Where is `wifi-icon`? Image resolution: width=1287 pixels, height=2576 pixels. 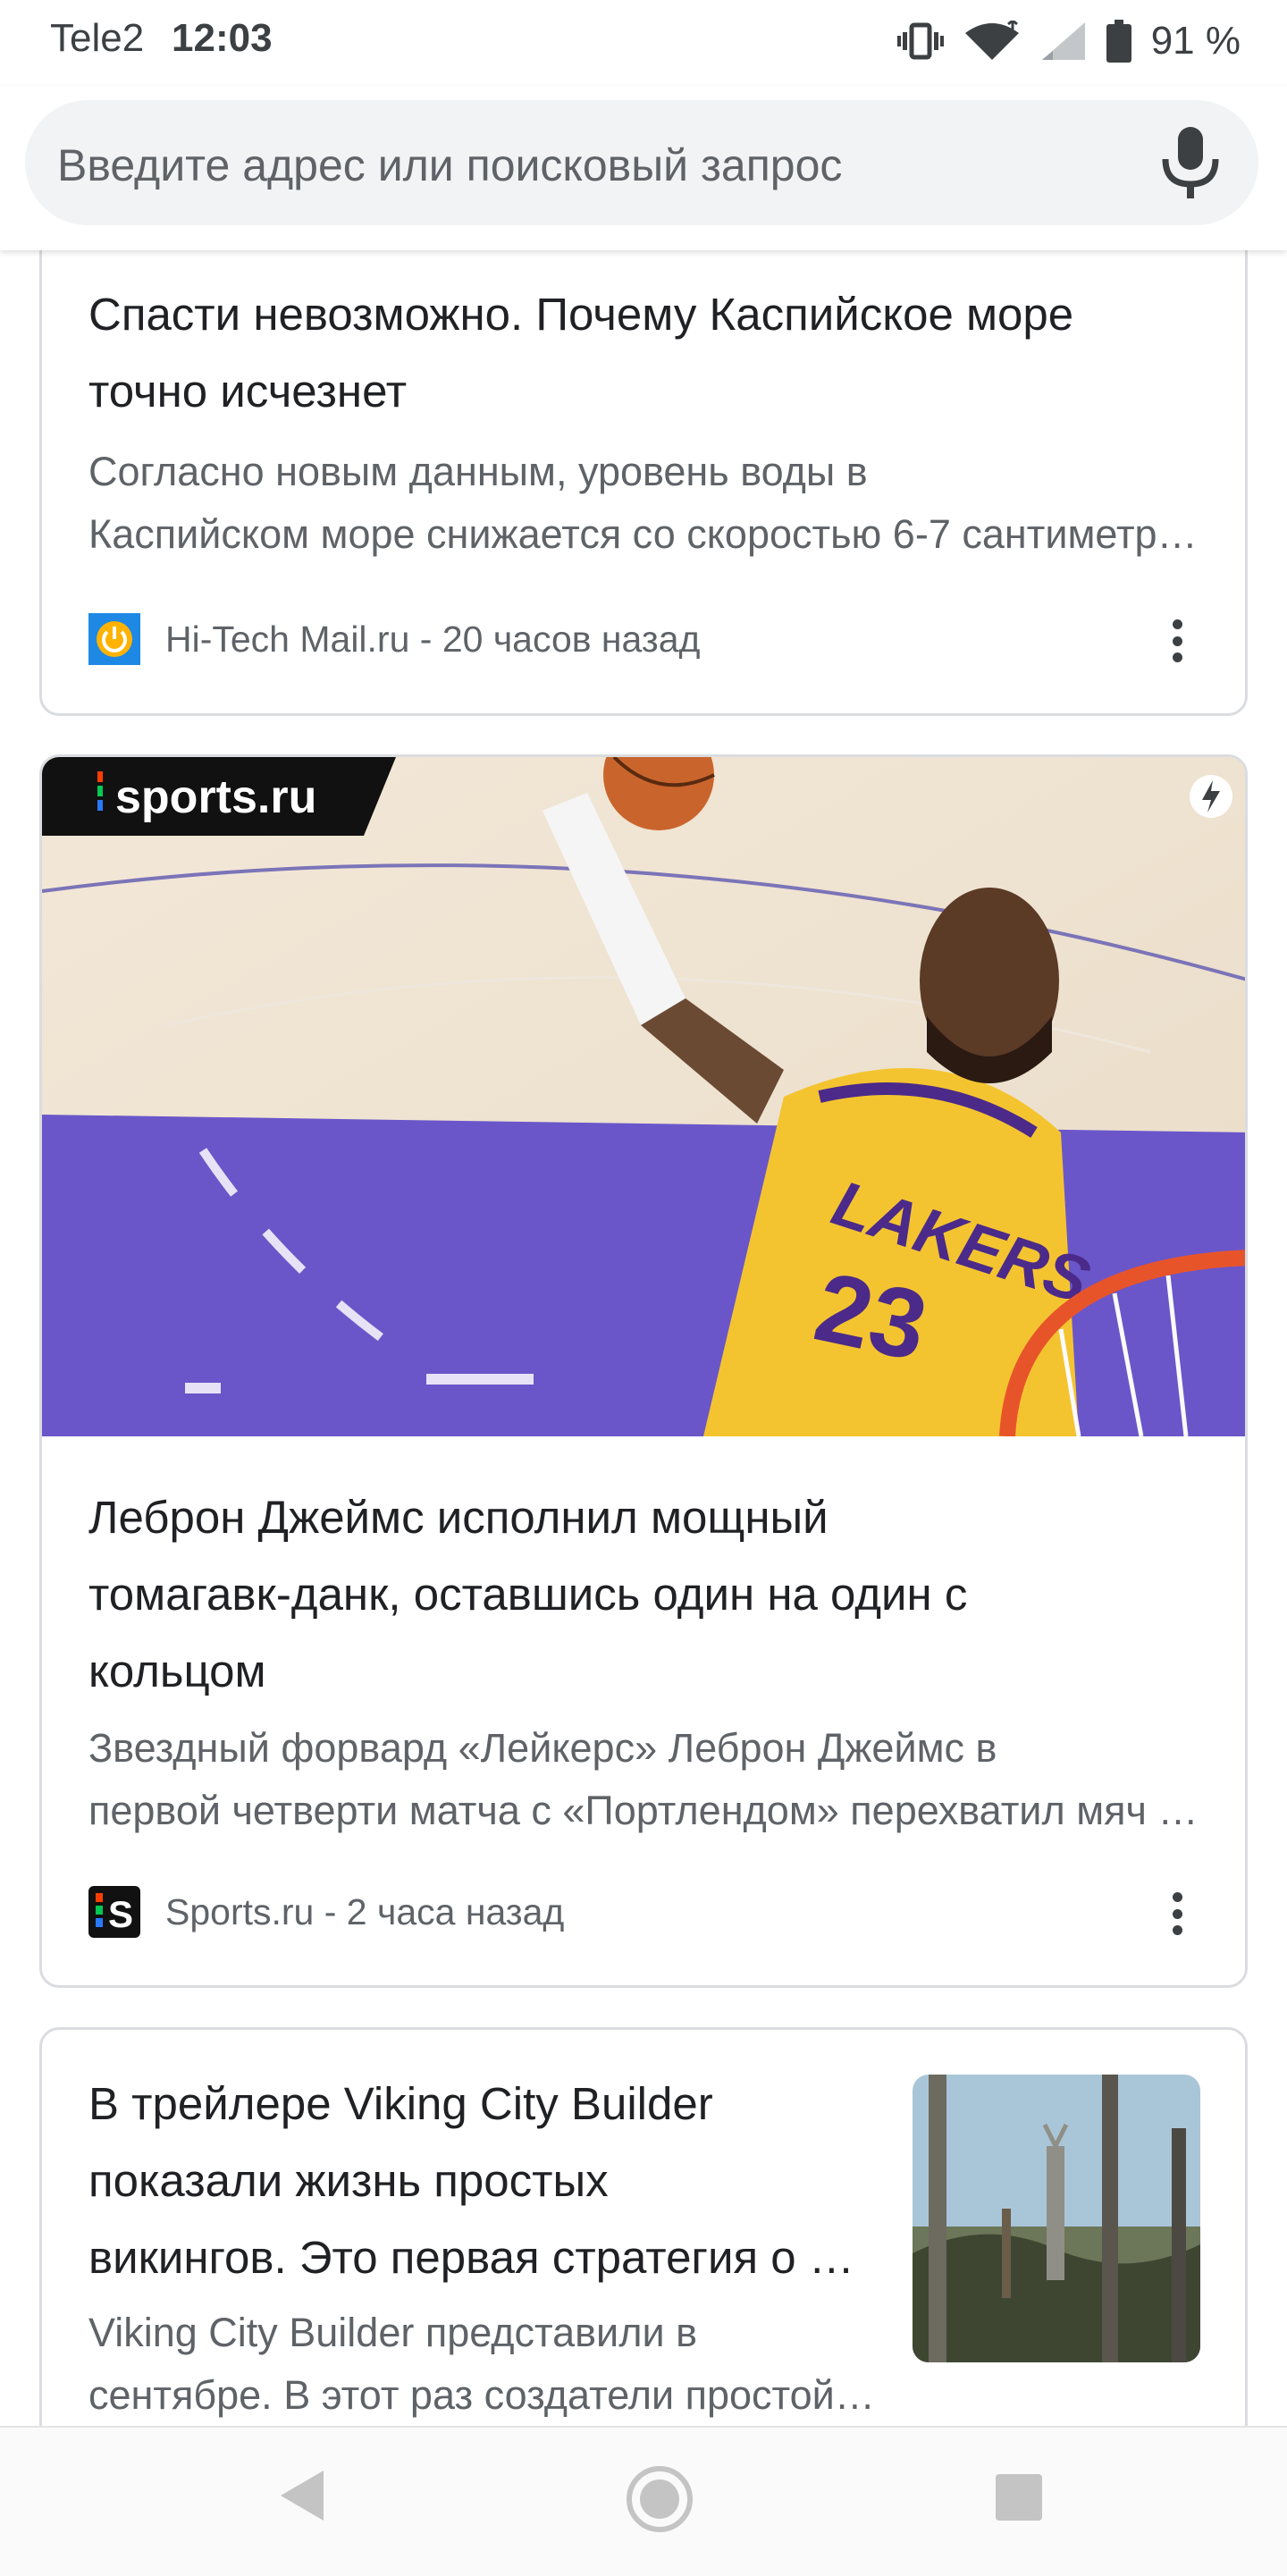
wifi-icon is located at coordinates (992, 41).